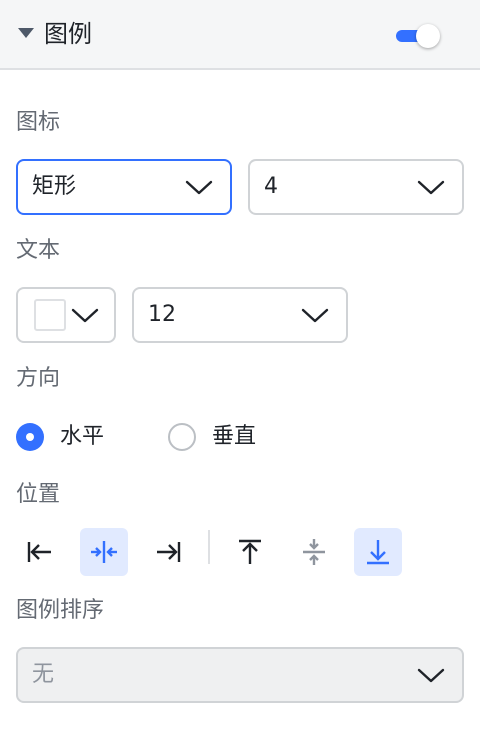  What do you see at coordinates (240, 35) in the screenshot?
I see `legend-panel-header: 图例` at bounding box center [240, 35].